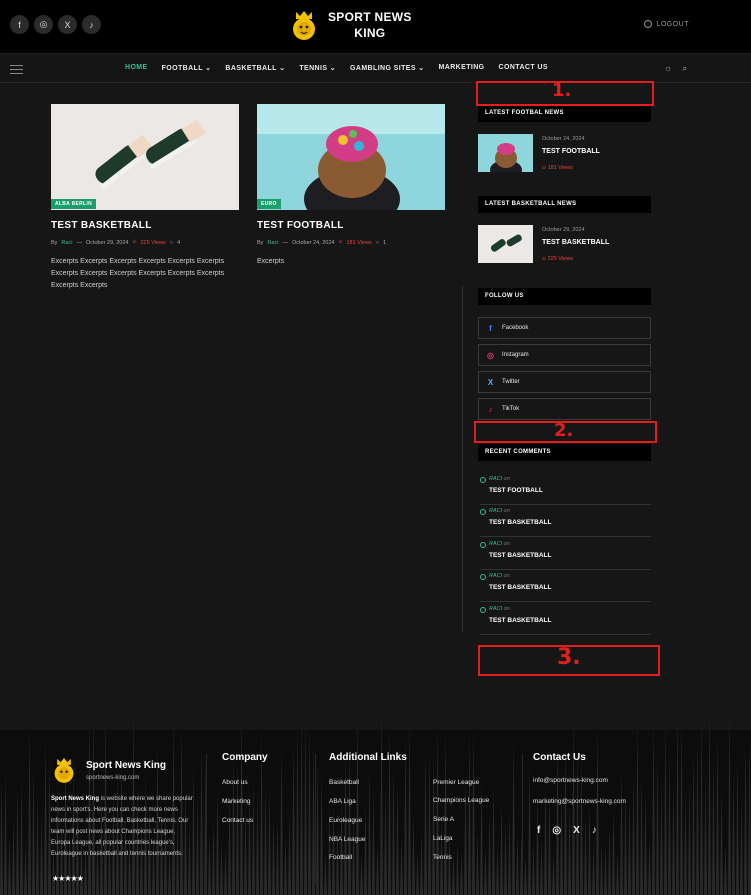 The width and height of the screenshot is (751, 895). Describe the element at coordinates (564, 409) in the screenshot. I see `follow-tiktok: ♪ TikTok` at that location.